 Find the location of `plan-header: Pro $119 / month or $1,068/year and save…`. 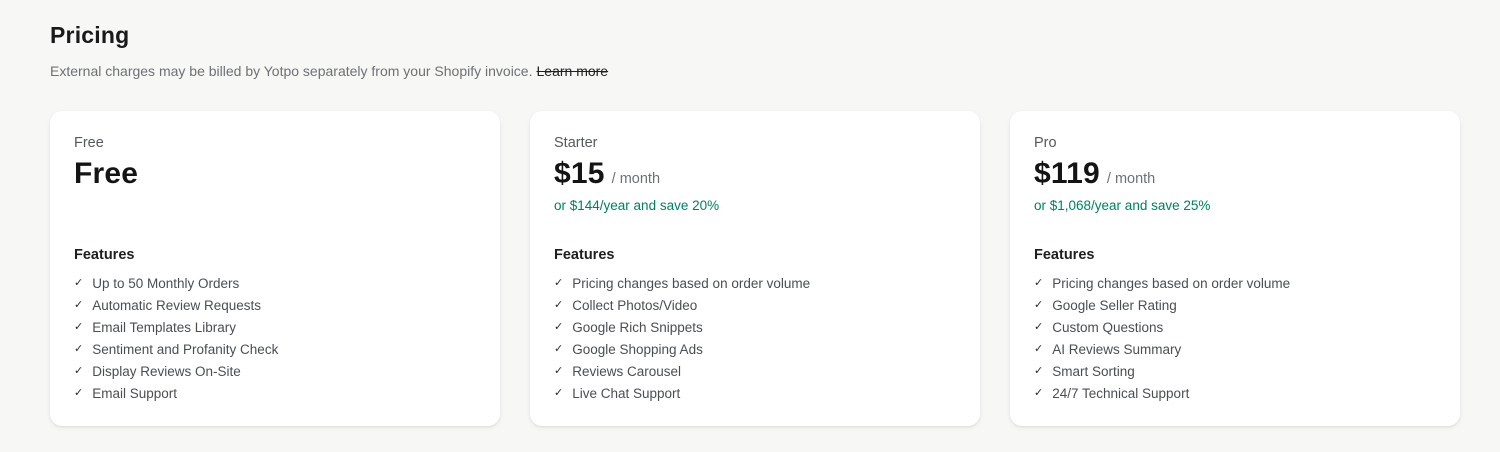

plan-header: Pro $119 / month or $1,068/year and save… is located at coordinates (1235, 191).